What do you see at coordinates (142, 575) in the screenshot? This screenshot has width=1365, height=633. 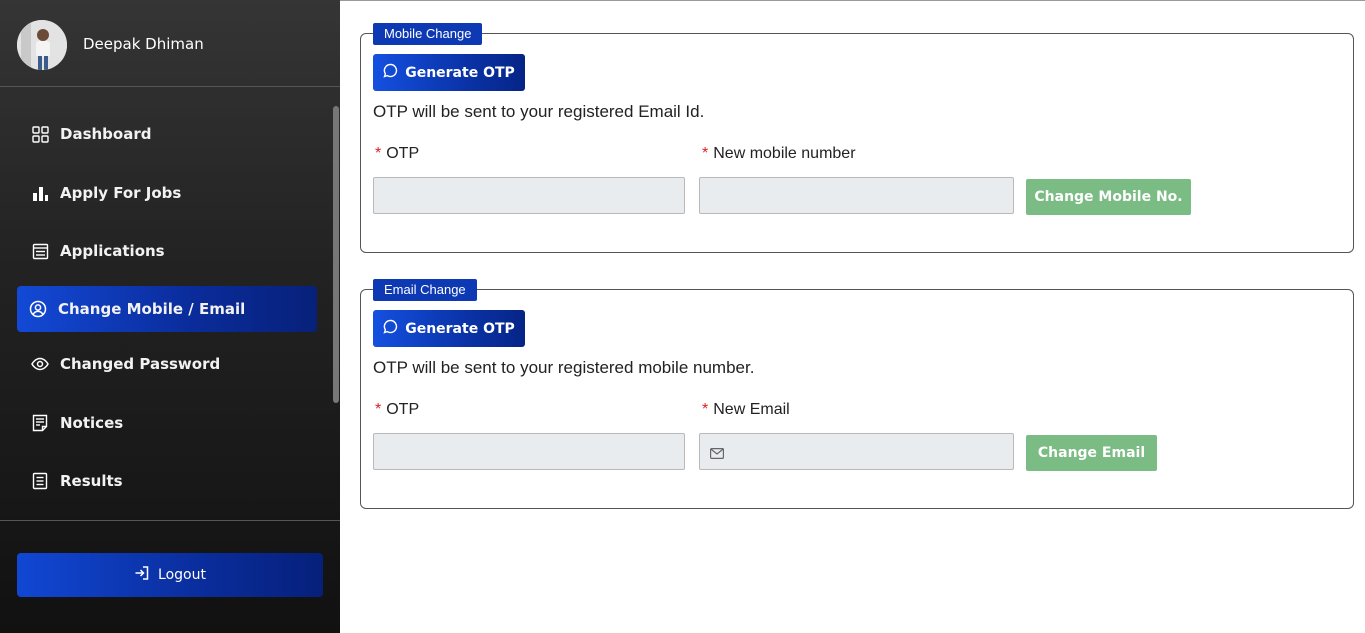 I see `logout-icon` at bounding box center [142, 575].